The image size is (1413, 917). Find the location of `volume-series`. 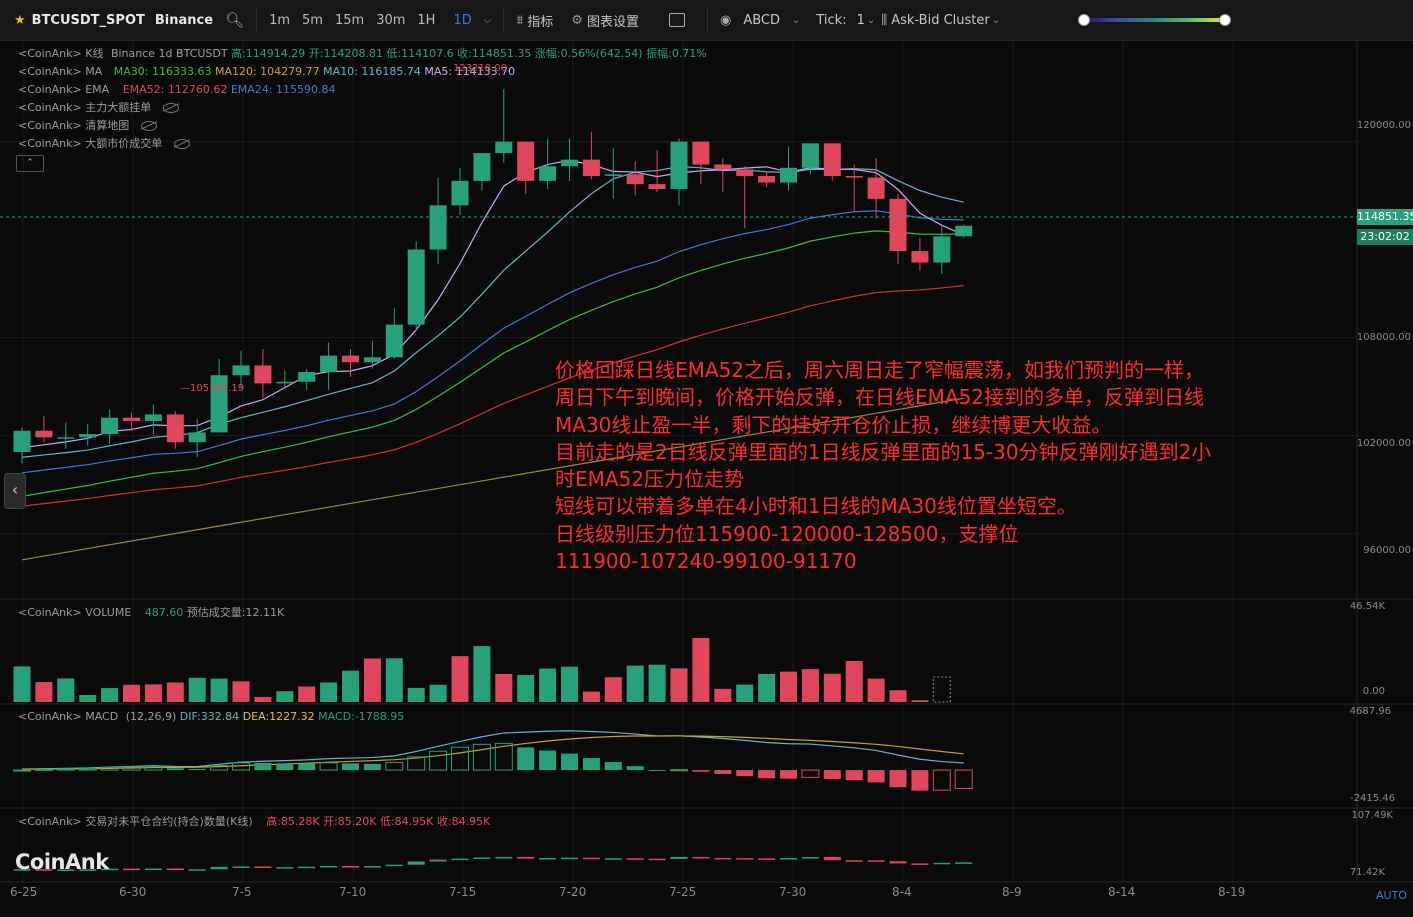

volume-series is located at coordinates (482, 670).